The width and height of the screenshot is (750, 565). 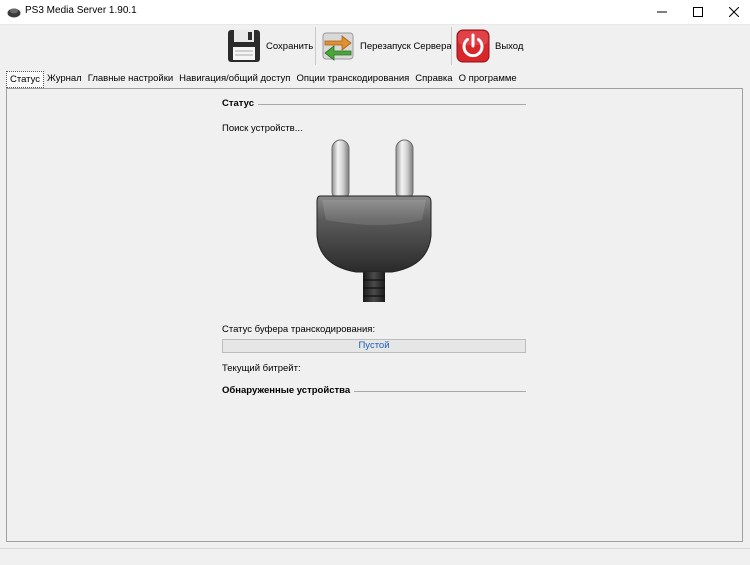 What do you see at coordinates (64, 79) in the screenshot?
I see `tab-log: Журнал` at bounding box center [64, 79].